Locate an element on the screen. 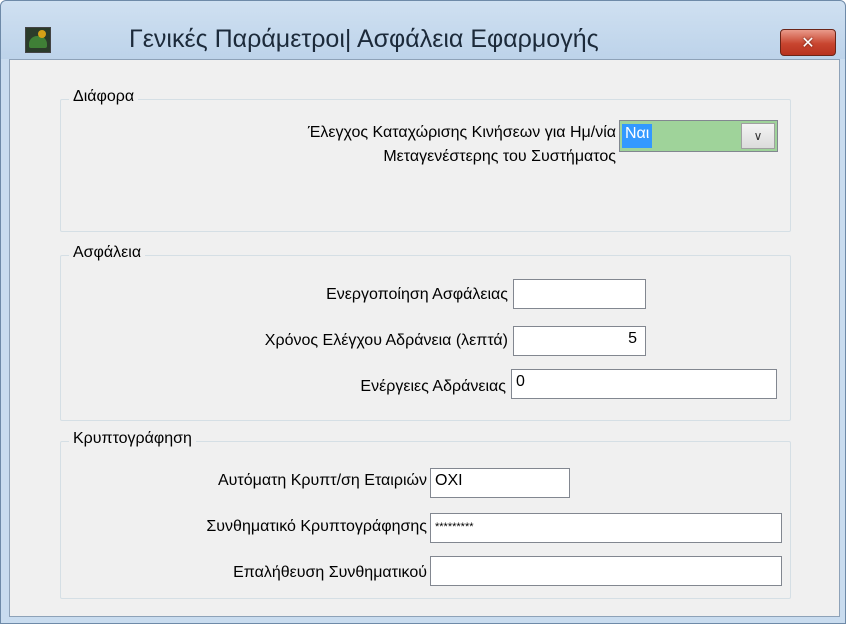  close-button: ✕ is located at coordinates (808, 42).